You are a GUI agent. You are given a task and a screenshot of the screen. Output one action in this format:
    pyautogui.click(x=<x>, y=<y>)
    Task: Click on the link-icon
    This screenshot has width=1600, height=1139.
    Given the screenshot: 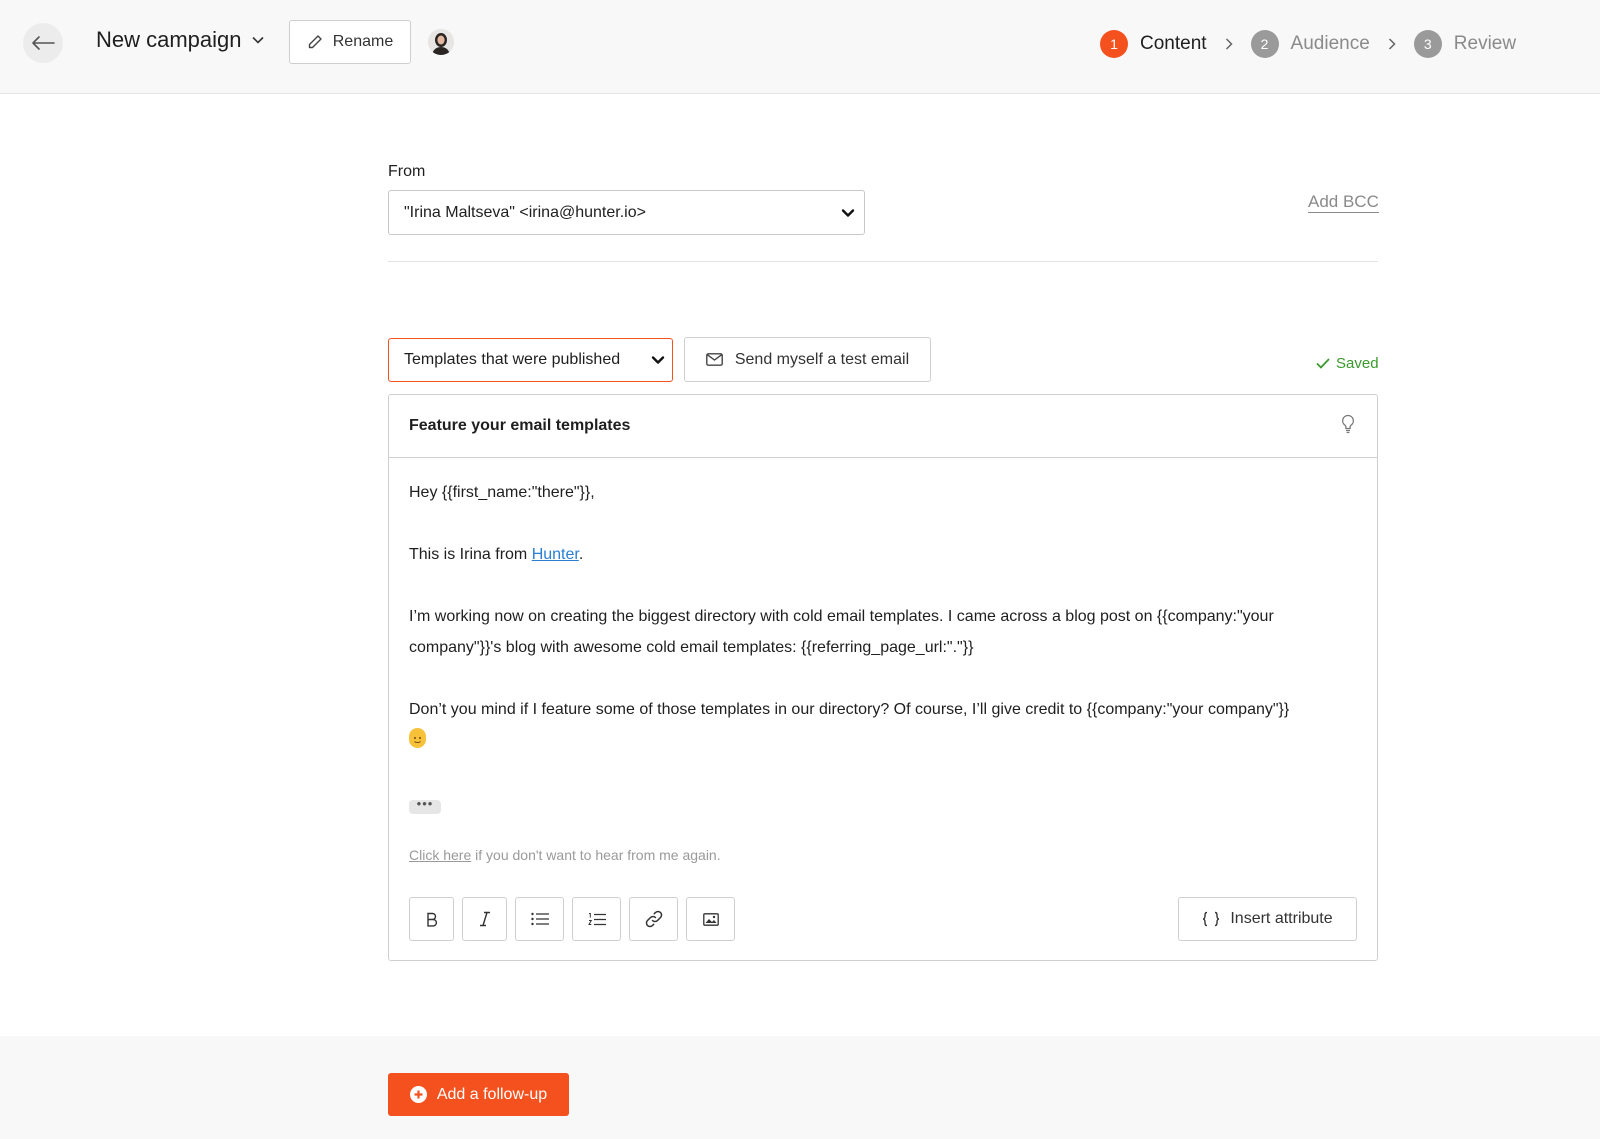 What is the action you would take?
    pyautogui.click(x=653, y=919)
    